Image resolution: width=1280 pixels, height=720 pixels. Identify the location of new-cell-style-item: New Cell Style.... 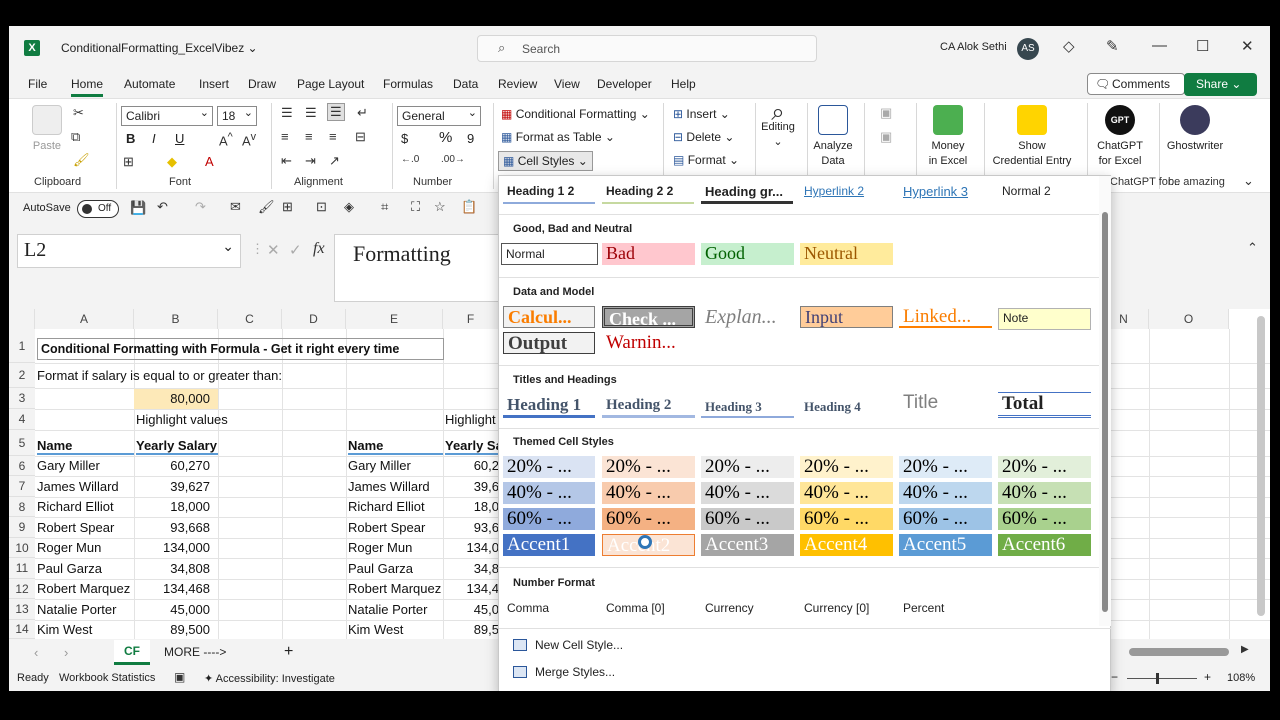
(568, 645).